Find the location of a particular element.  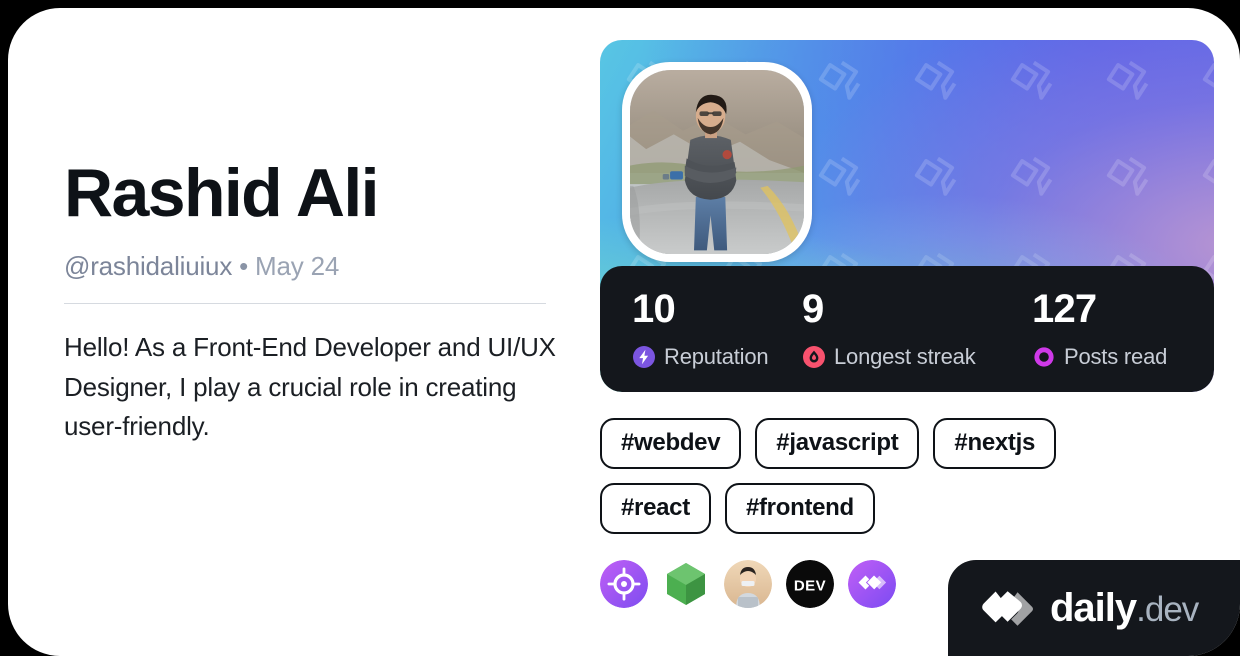

handle-and-date: @rashidaliuiux • May 24 is located at coordinates (309, 266).